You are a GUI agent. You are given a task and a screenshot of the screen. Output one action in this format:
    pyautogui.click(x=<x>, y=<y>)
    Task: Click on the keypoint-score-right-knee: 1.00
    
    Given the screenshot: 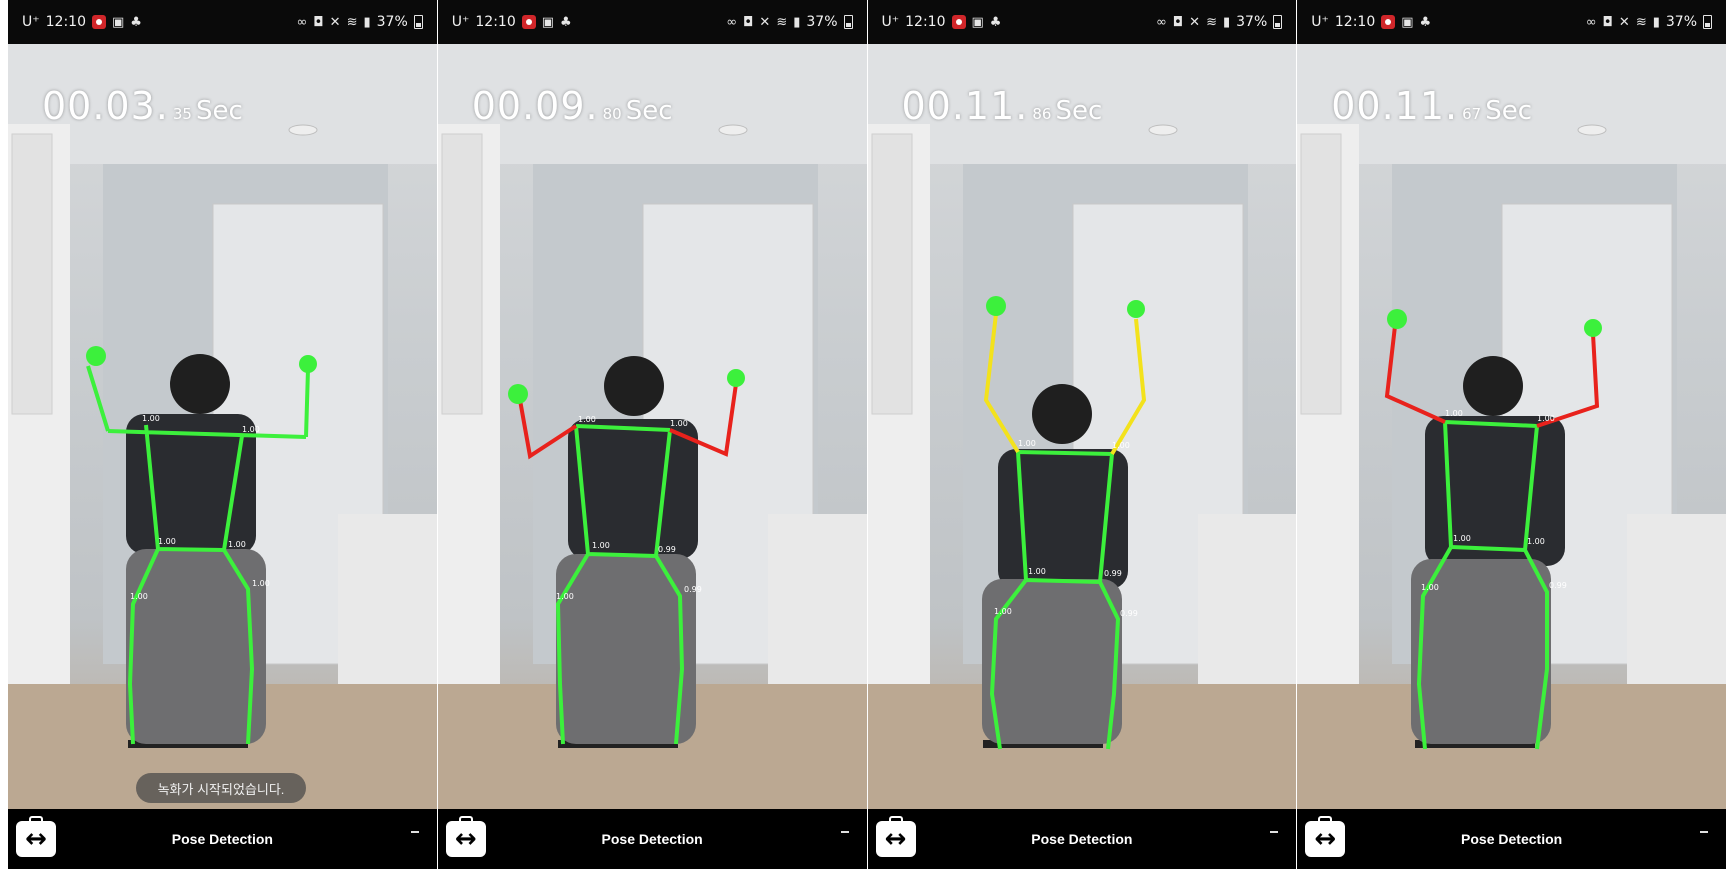 What is the action you would take?
    pyautogui.click(x=261, y=583)
    